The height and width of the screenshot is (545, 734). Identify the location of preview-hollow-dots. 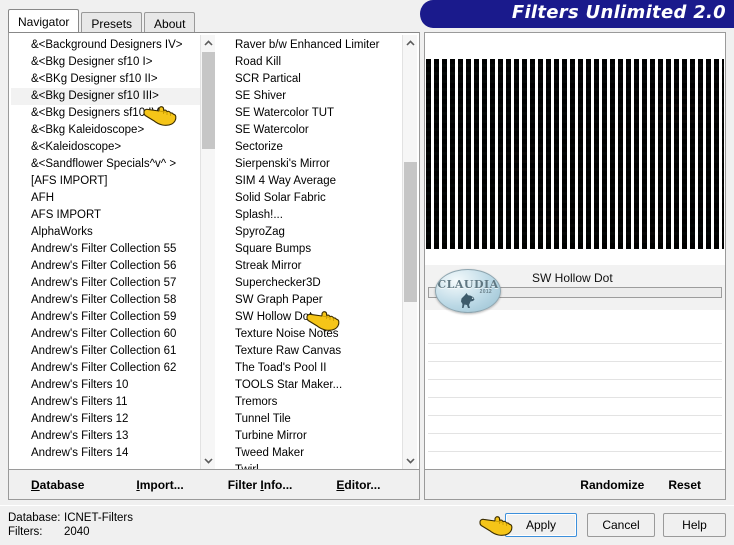
(575, 154).